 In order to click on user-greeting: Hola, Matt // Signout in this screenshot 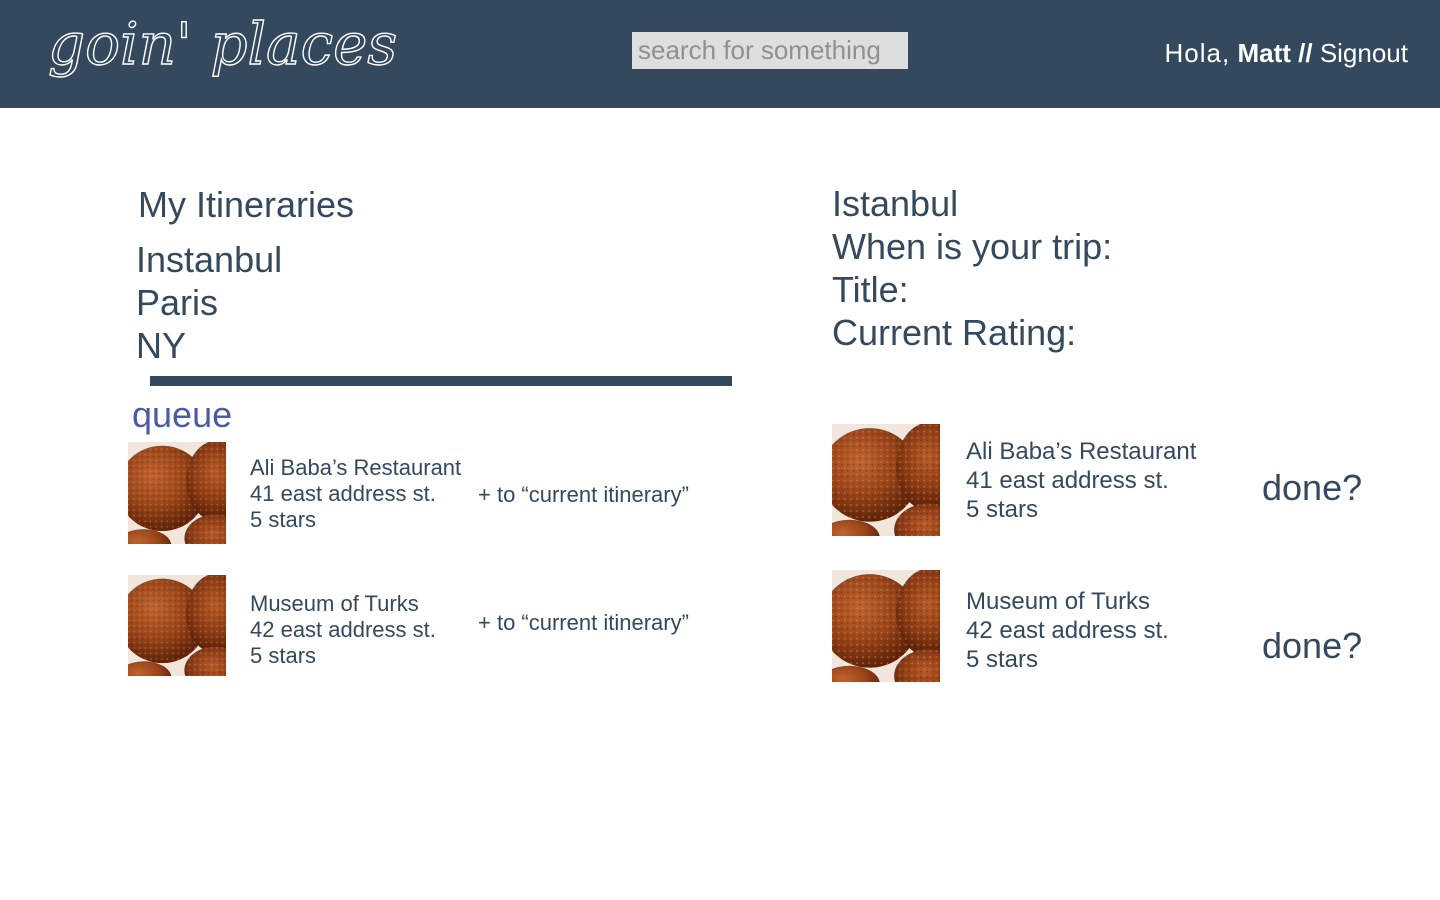, I will do `click(1286, 53)`.